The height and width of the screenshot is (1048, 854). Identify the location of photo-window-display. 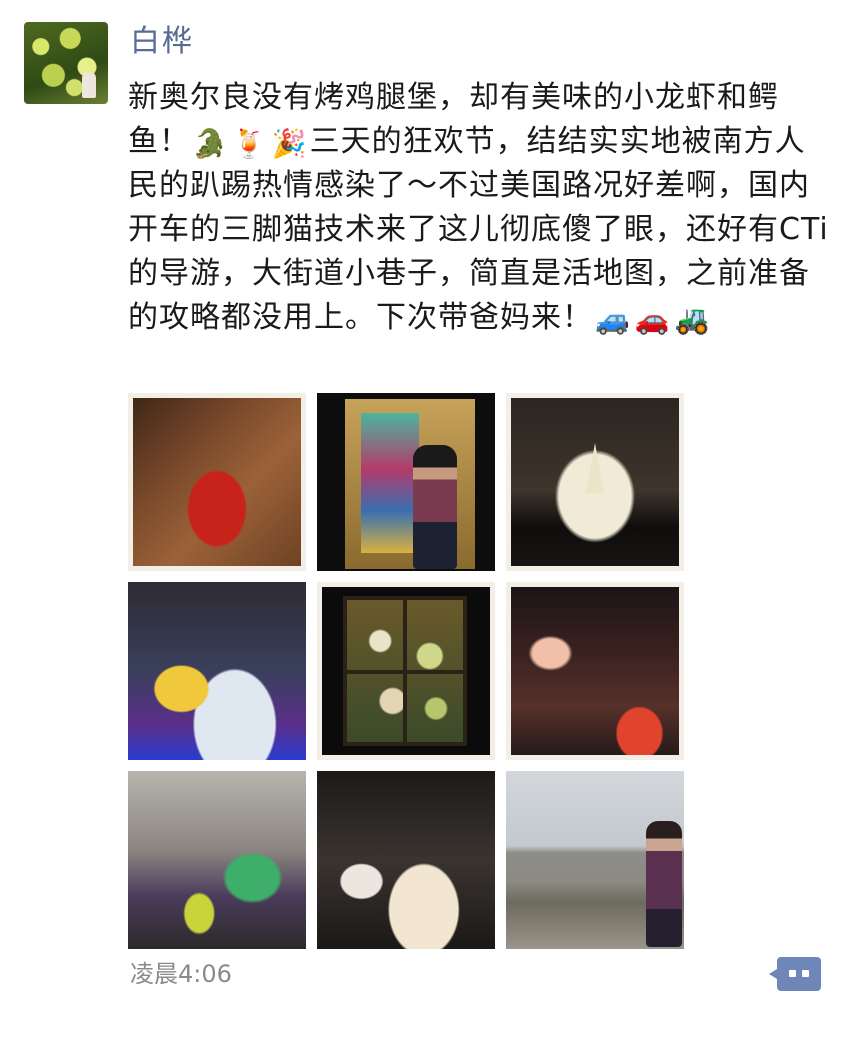
(406, 671).